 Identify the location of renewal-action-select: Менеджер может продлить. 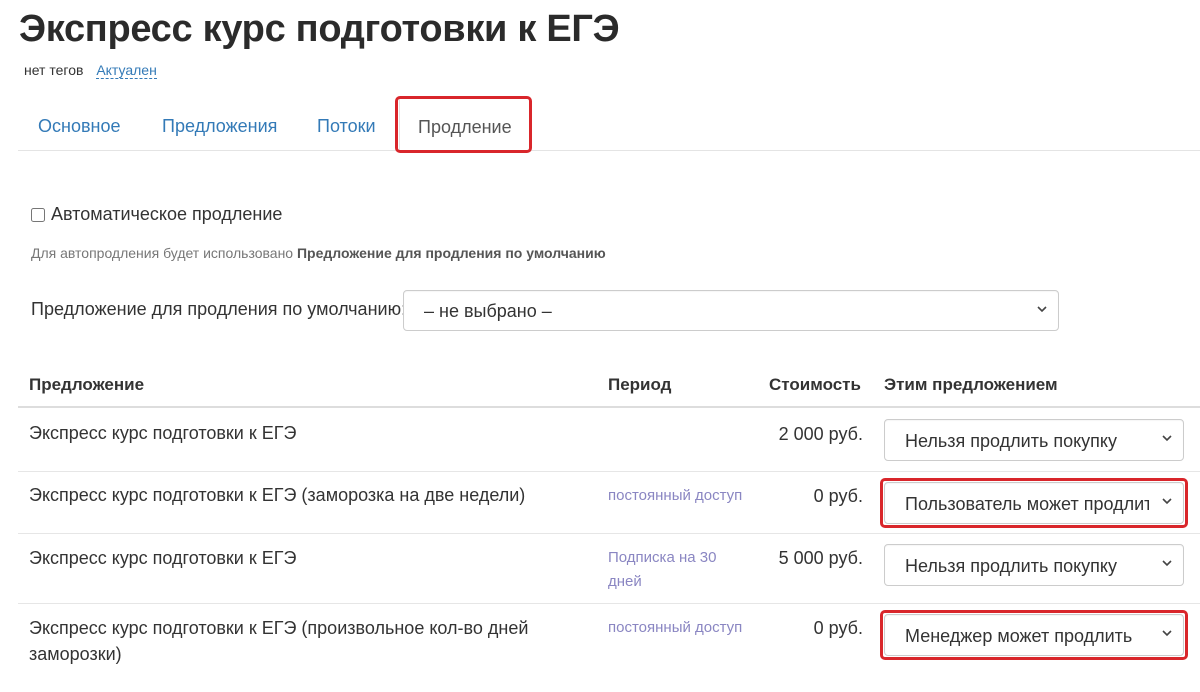
(1034, 635).